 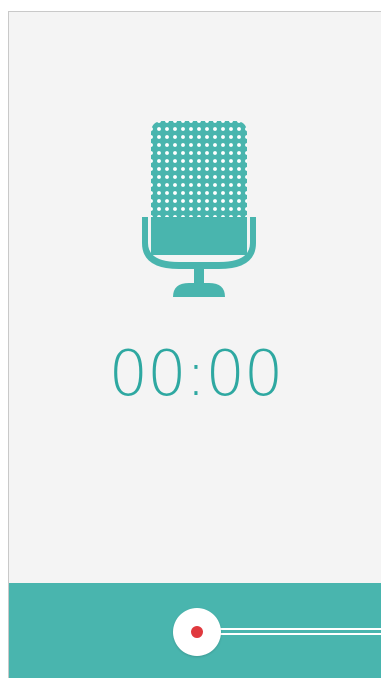 I want to click on record-slider-track, so click(x=293, y=631).